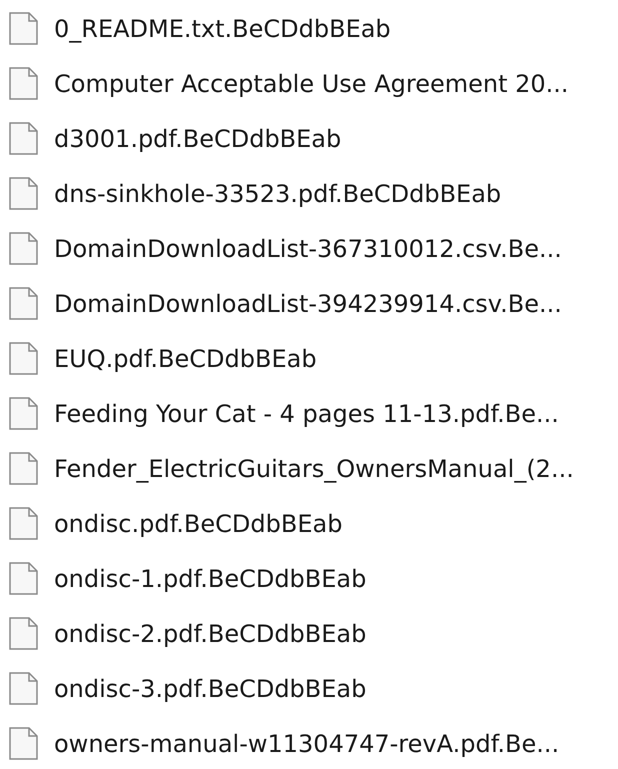 The image size is (618, 769). Describe the element at coordinates (210, 688) in the screenshot. I see `file-name: ondisc-3.pdf.BeCDdbBEab` at that location.